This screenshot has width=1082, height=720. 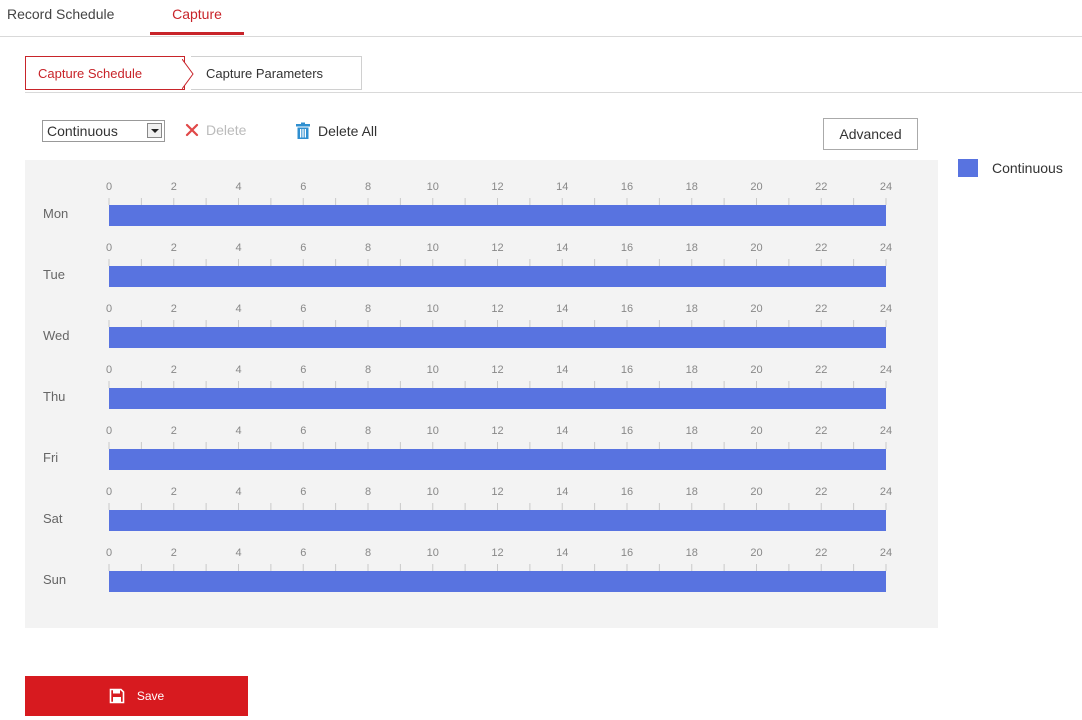 What do you see at coordinates (197, 20) in the screenshot?
I see `tab-capture: Capture` at bounding box center [197, 20].